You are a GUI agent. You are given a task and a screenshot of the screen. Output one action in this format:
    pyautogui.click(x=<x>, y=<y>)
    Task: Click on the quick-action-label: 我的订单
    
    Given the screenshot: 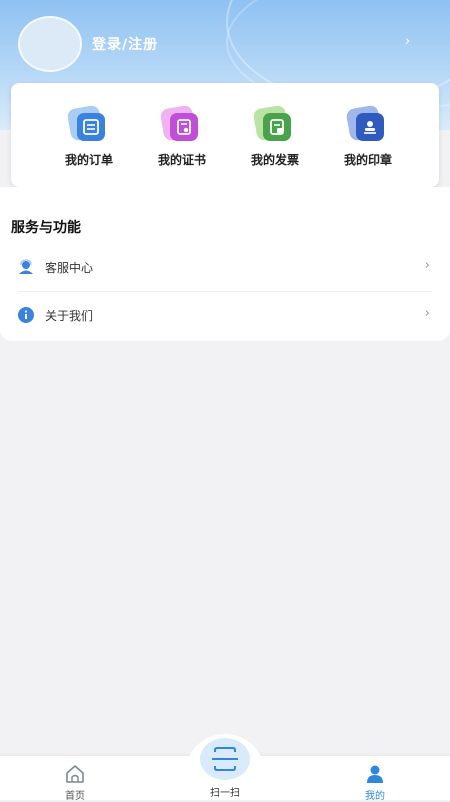 What is the action you would take?
    pyautogui.click(x=88, y=160)
    